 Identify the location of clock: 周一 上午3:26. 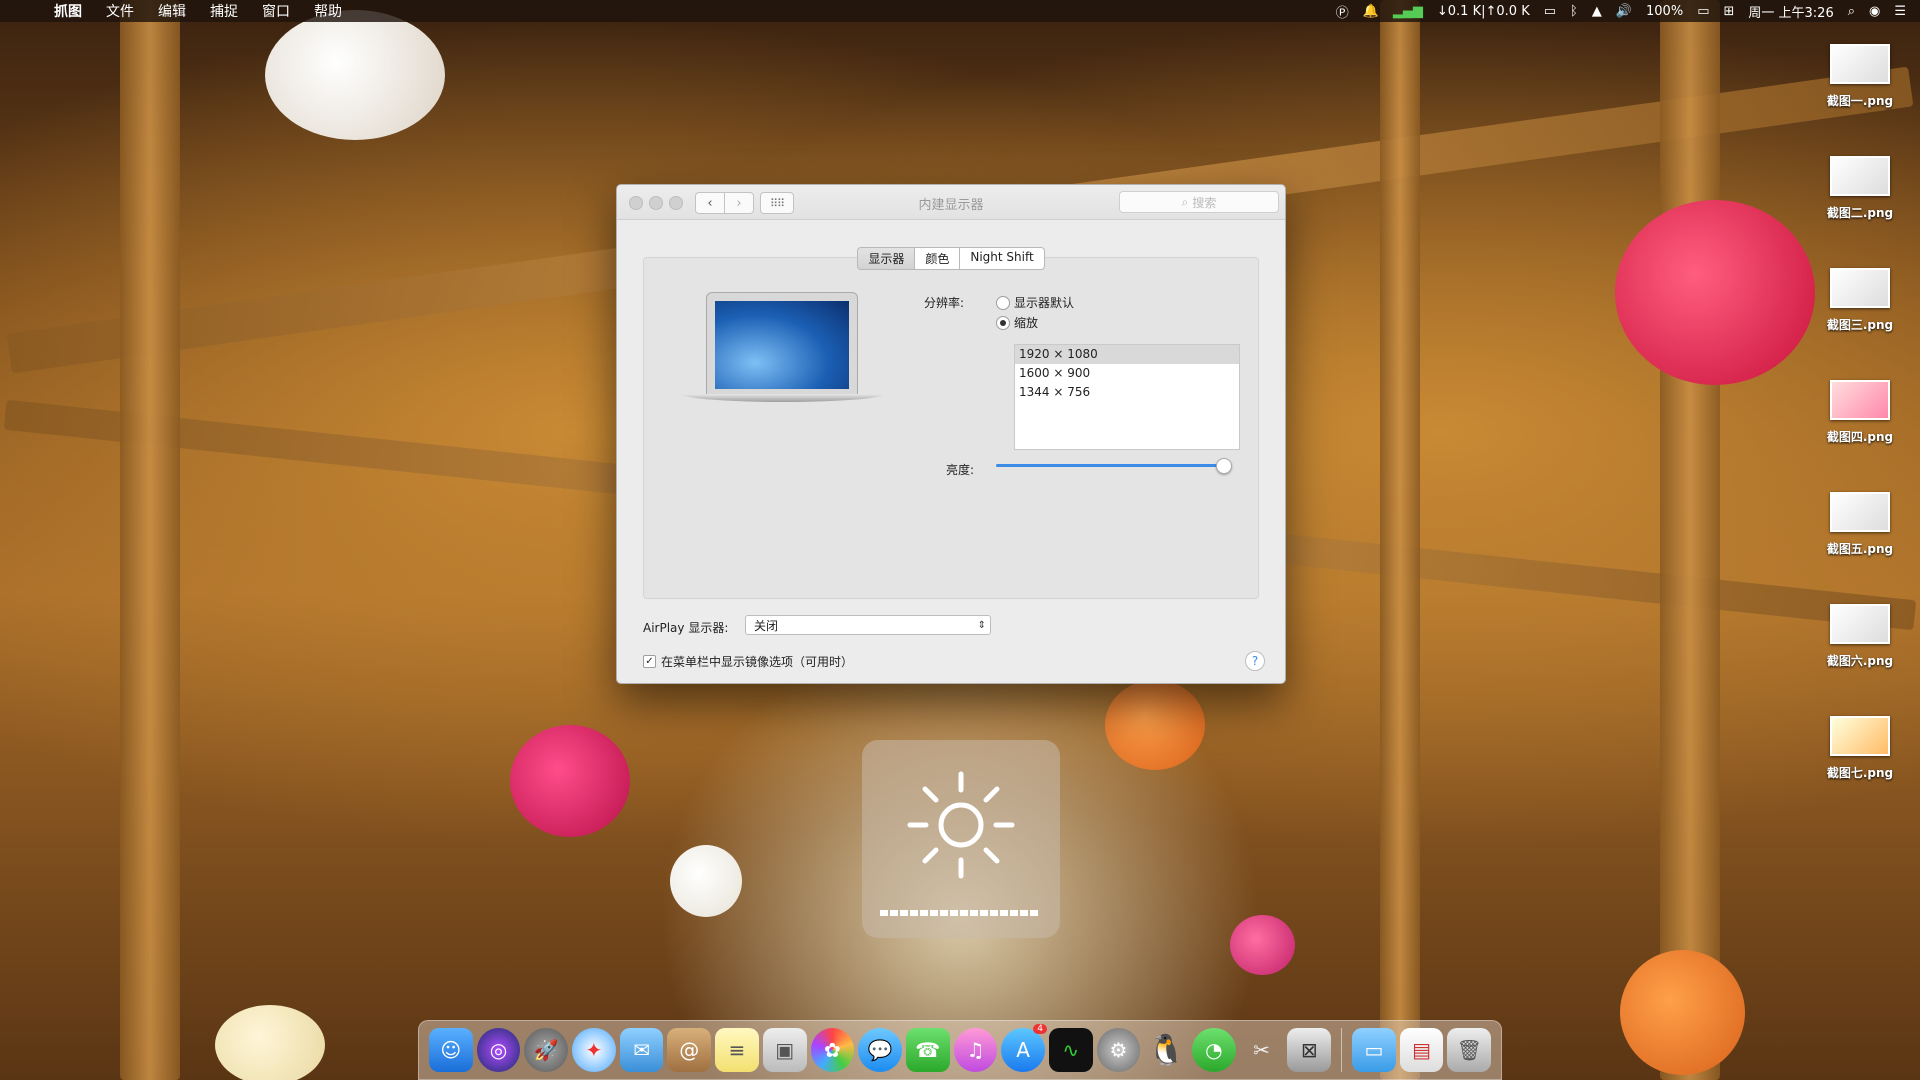
(1790, 11).